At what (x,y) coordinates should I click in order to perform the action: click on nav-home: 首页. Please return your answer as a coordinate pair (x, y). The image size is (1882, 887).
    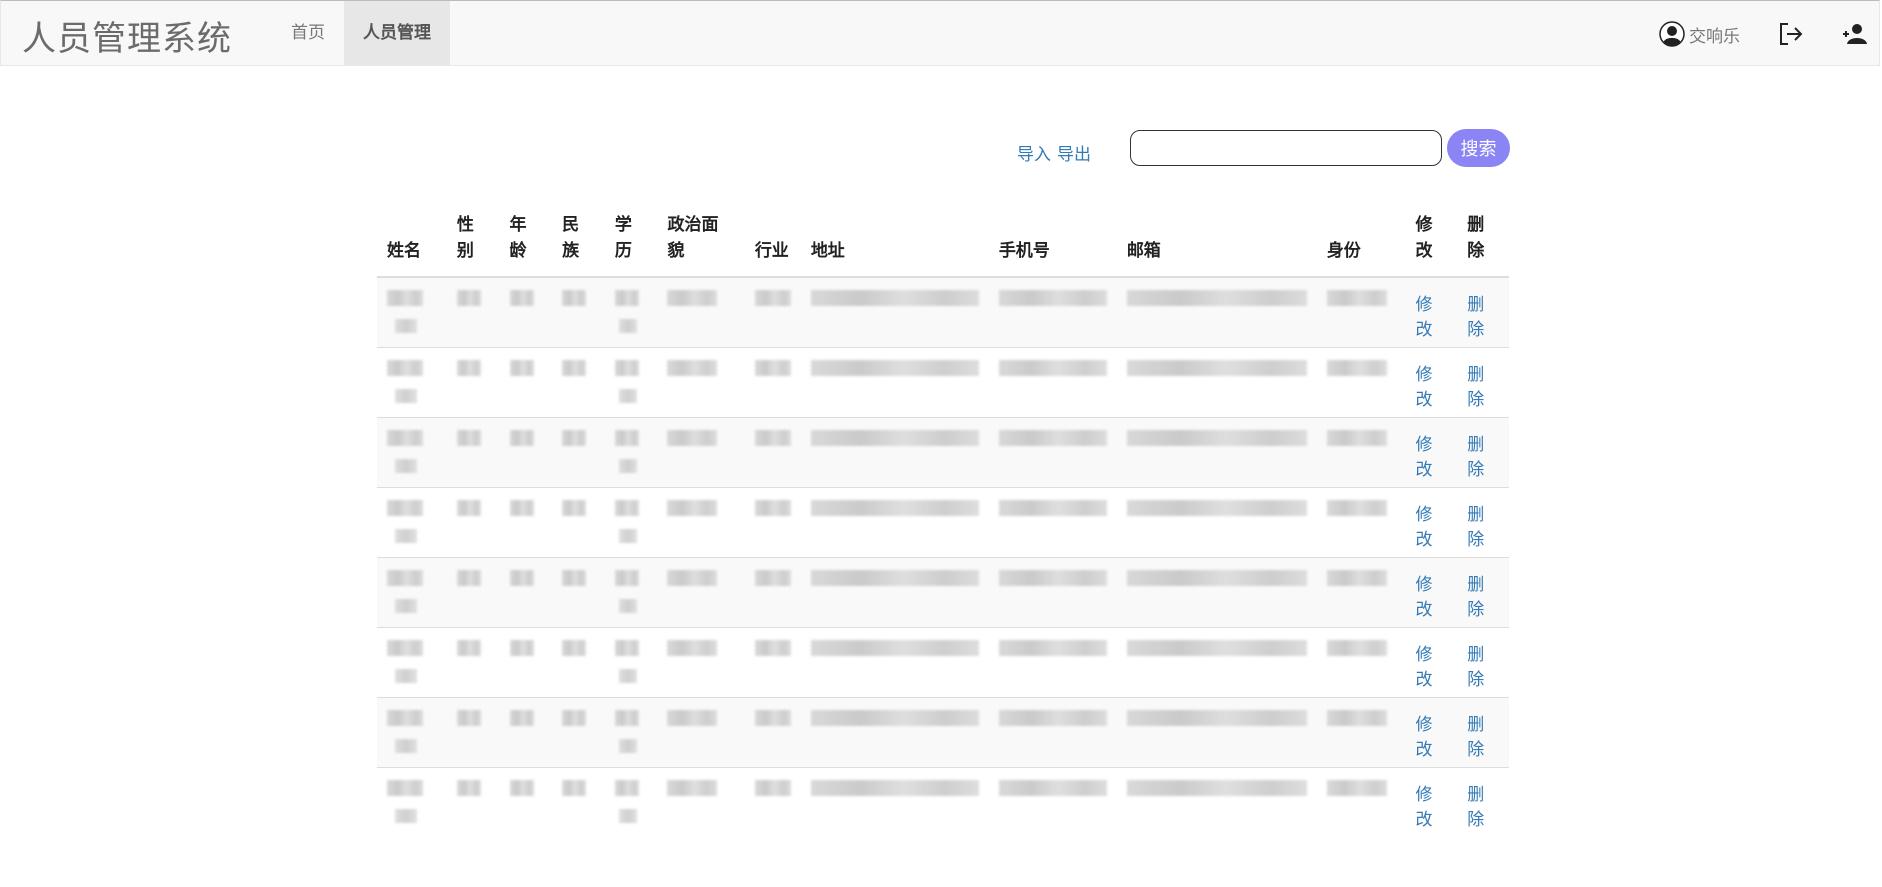
    Looking at the image, I should click on (308, 33).